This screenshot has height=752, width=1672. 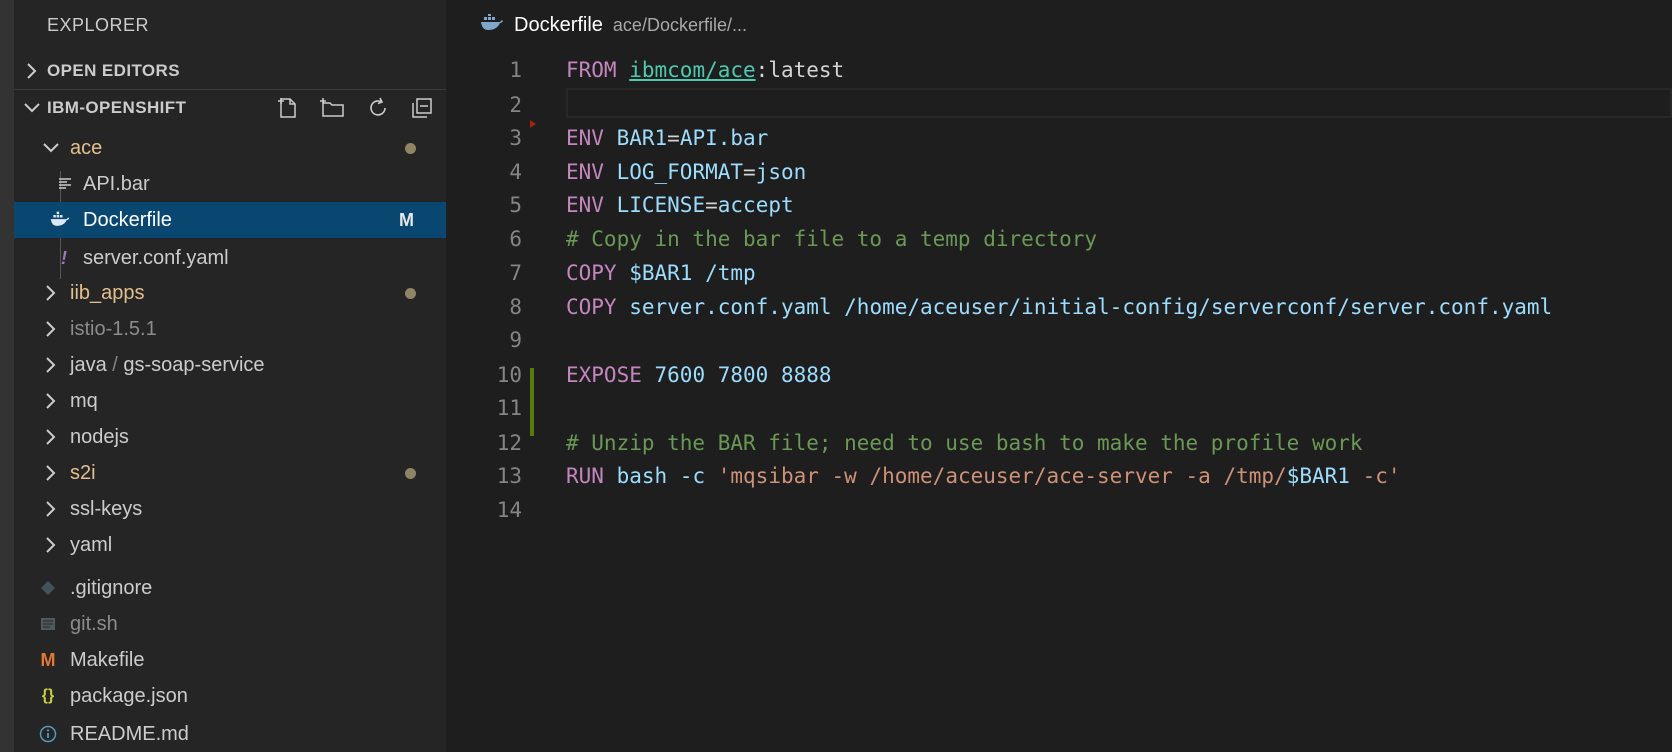 What do you see at coordinates (642, 138) in the screenshot?
I see `variable-token: BAR1` at bounding box center [642, 138].